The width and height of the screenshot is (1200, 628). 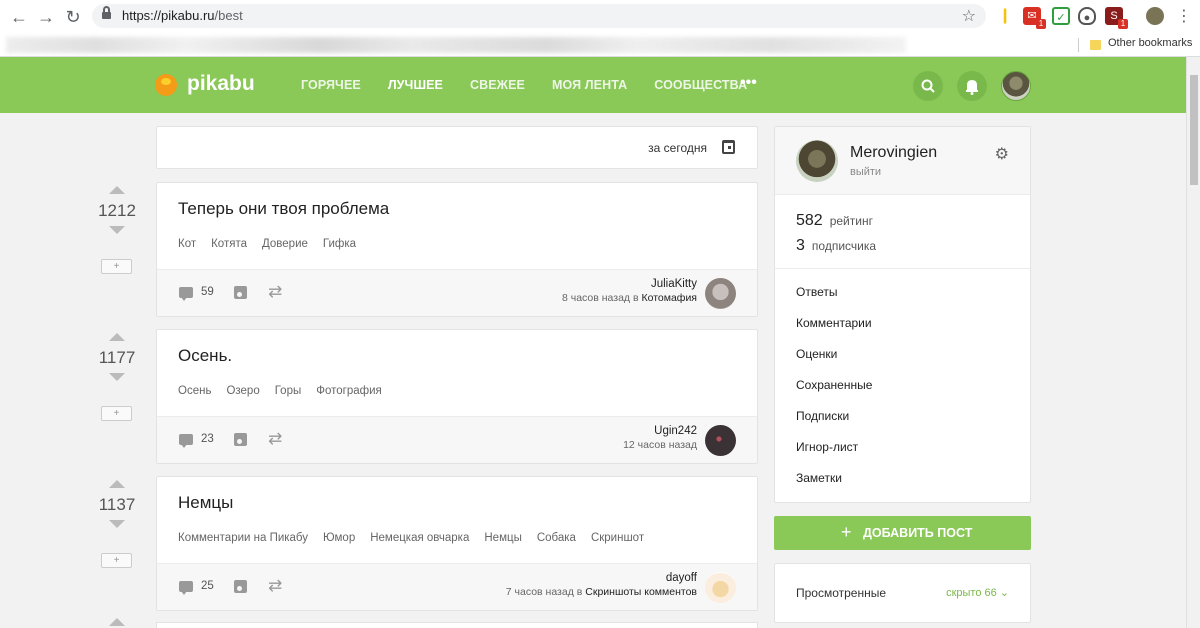 I want to click on tag: Гифка, so click(x=339, y=244).